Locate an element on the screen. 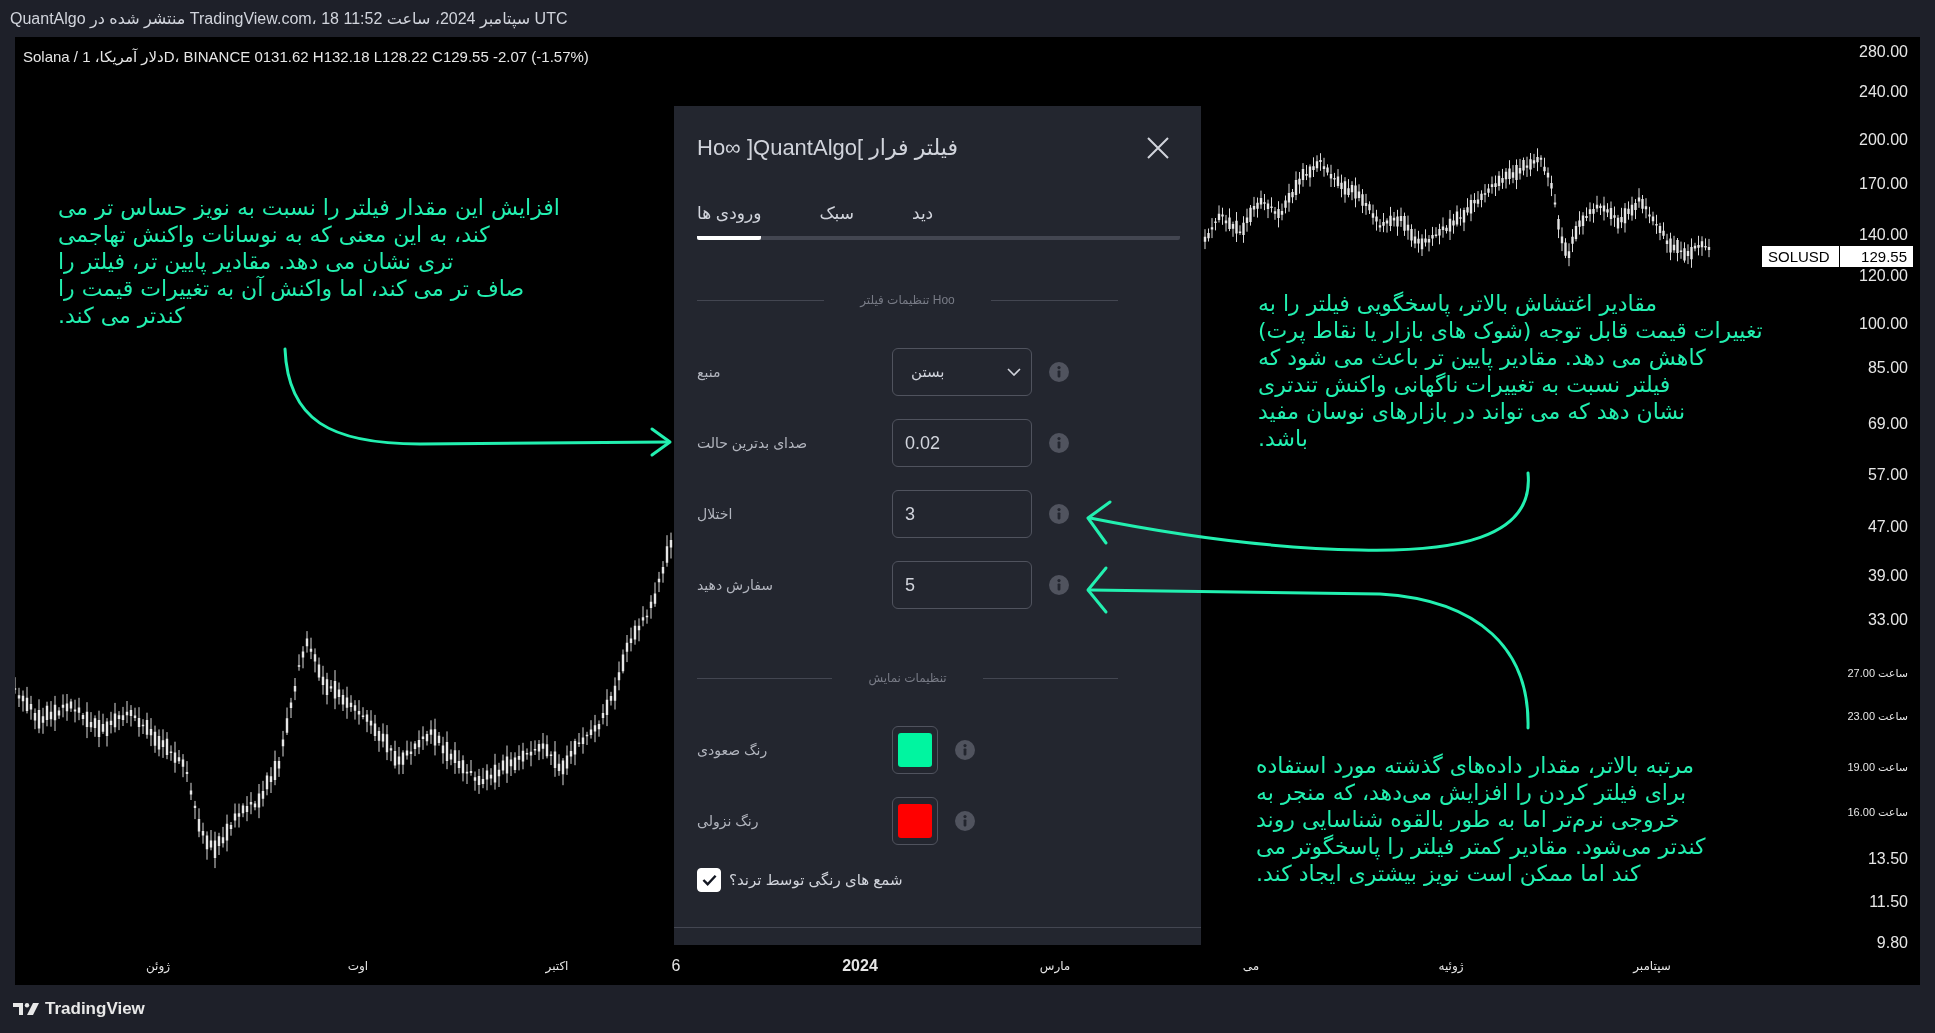 The width and height of the screenshot is (1935, 1033). price-axis-label: ساعت 27.00 is located at coordinates (1877, 673).